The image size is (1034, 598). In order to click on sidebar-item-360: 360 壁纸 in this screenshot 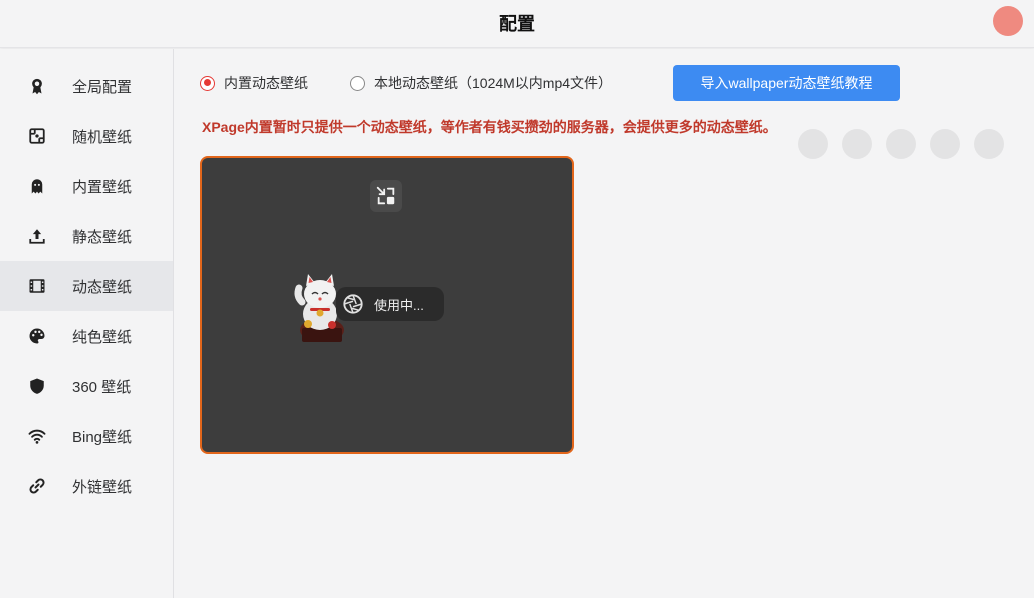, I will do `click(86, 386)`.